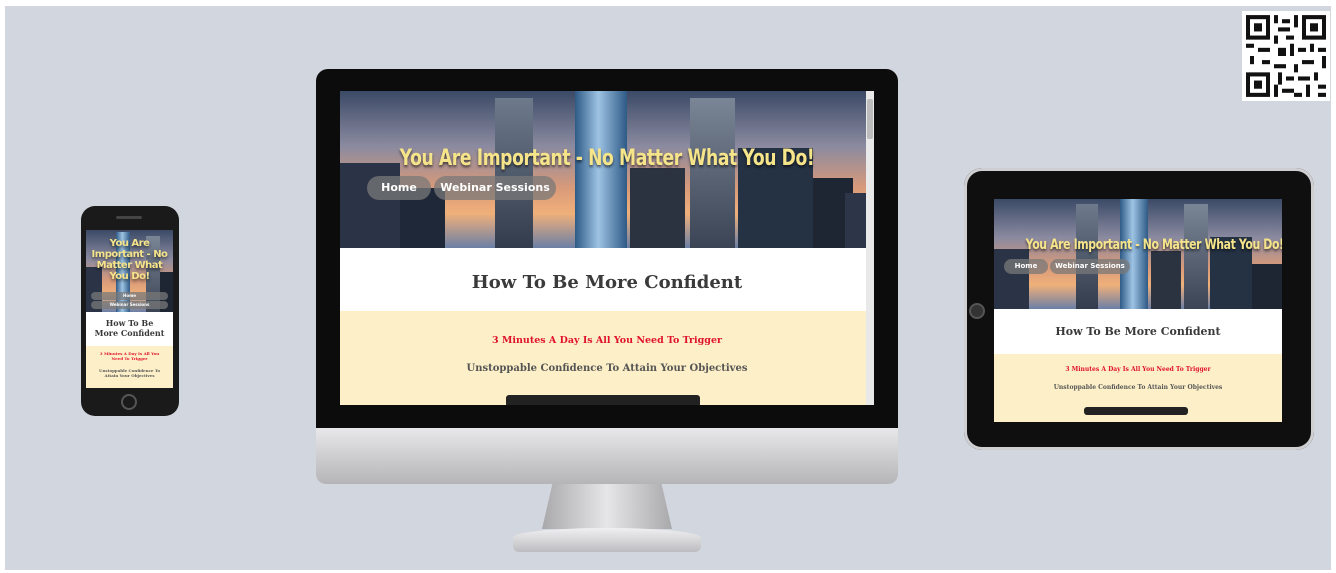  I want to click on monitor-chin, so click(607, 456).